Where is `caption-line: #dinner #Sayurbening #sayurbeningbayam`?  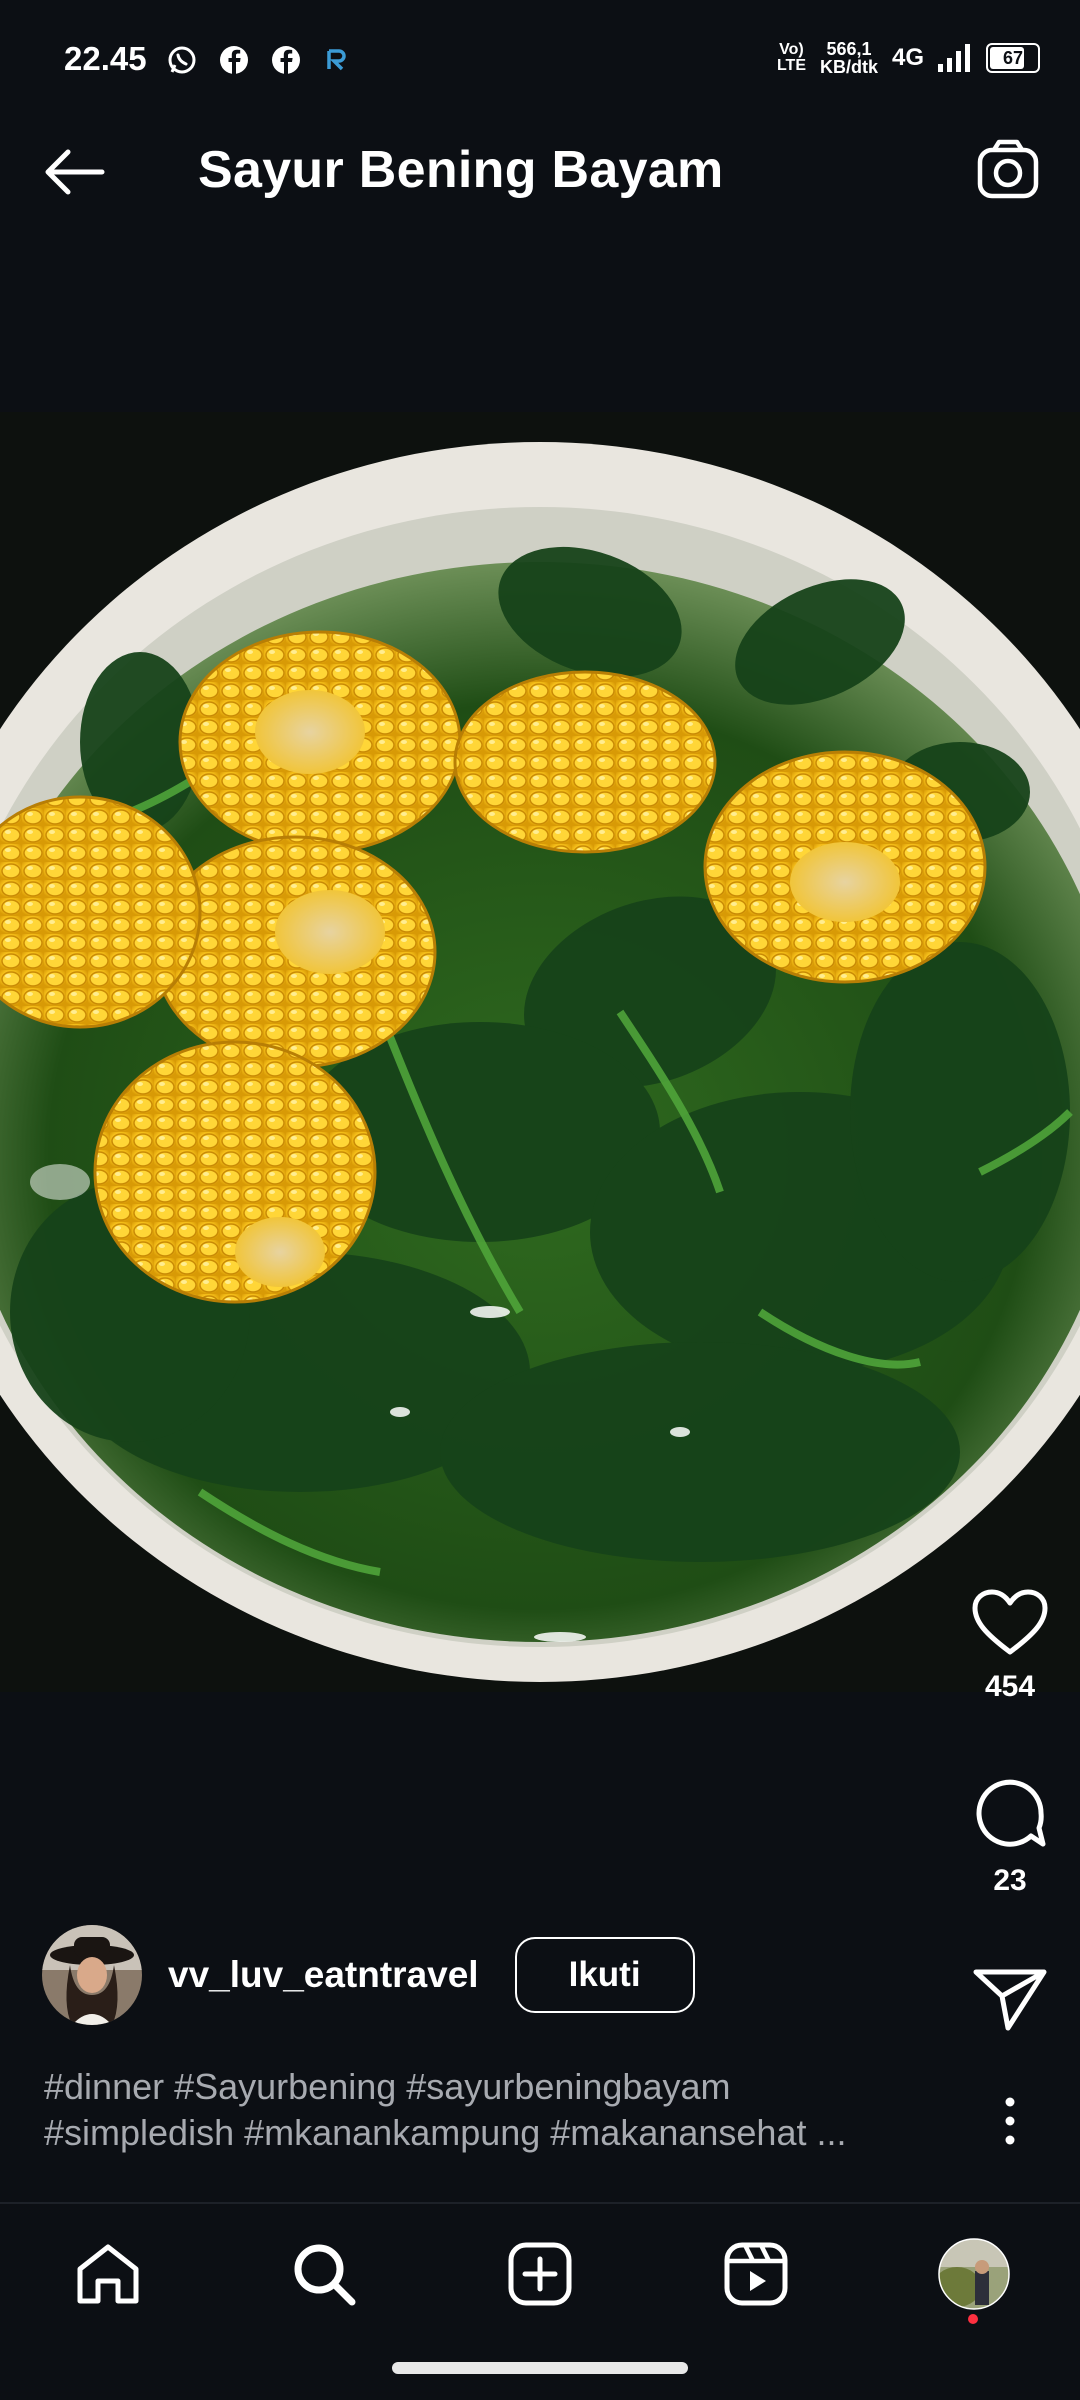 caption-line: #dinner #Sayurbening #sayurbeningbayam is located at coordinates (387, 2086).